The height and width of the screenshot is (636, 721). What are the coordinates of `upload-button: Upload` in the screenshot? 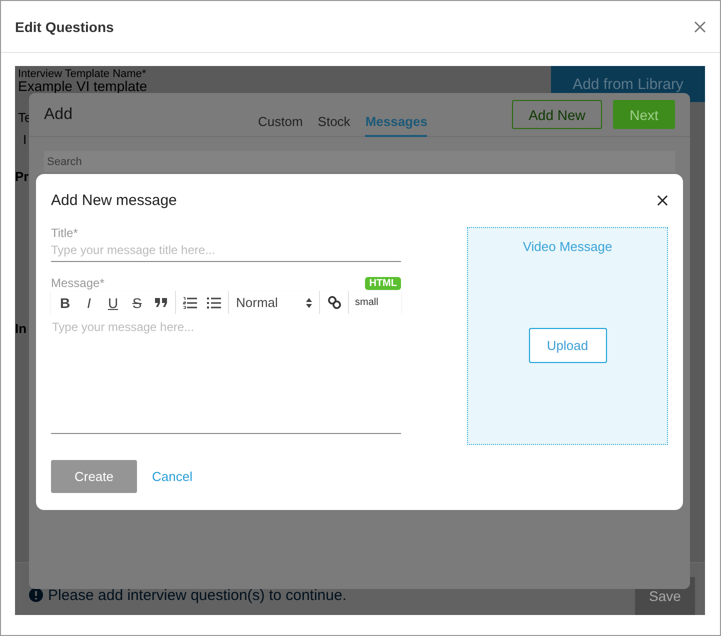 It's located at (567, 345).